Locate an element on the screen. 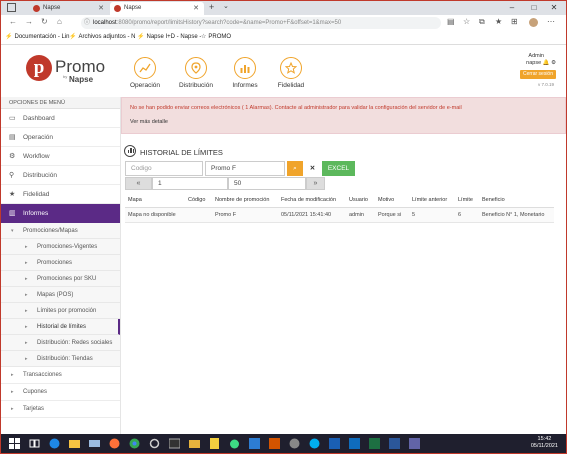 This screenshot has height=454, width=567. notes-icon is located at coordinates (214, 443).